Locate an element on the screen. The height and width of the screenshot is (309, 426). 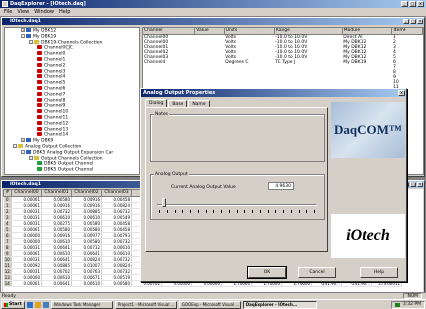
dialog-title: Analog Output Properties is located at coordinates (179, 93).